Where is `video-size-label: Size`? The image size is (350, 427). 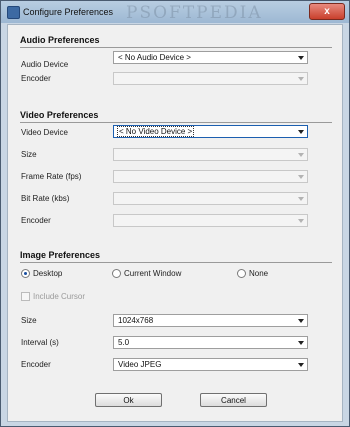 video-size-label: Size is located at coordinates (29, 154).